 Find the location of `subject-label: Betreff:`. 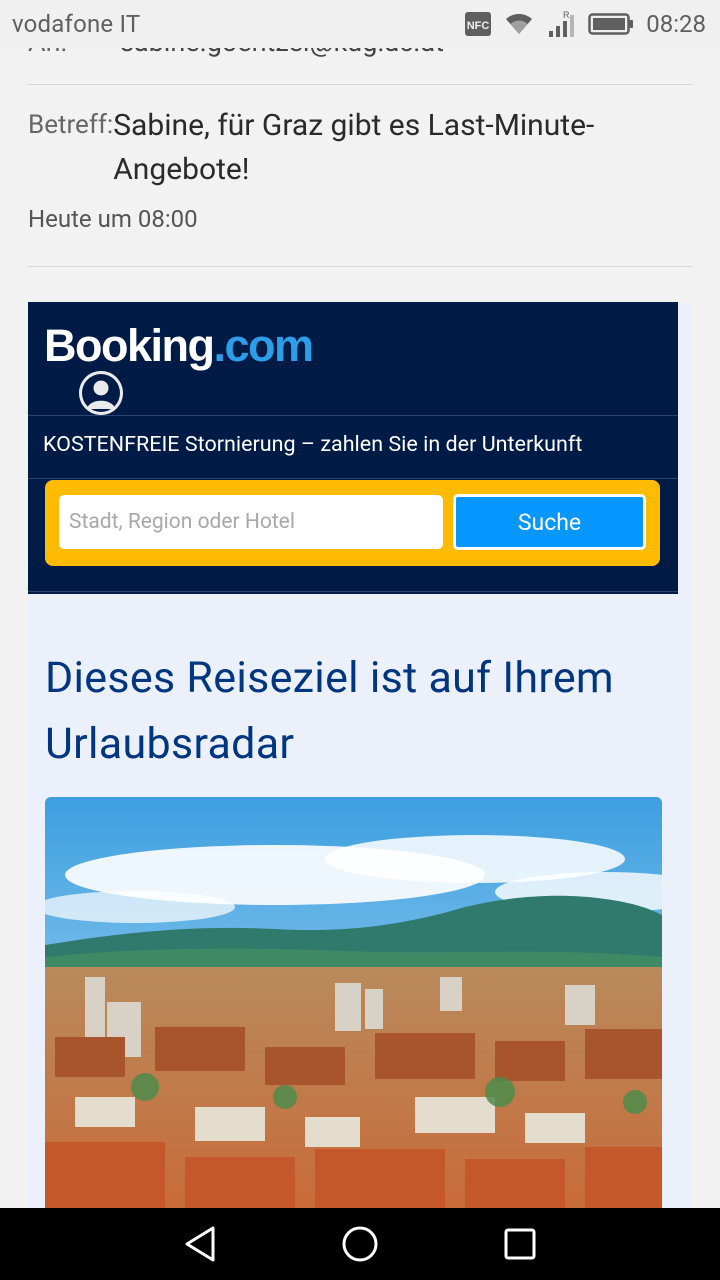

subject-label: Betreff: is located at coordinates (71, 125).